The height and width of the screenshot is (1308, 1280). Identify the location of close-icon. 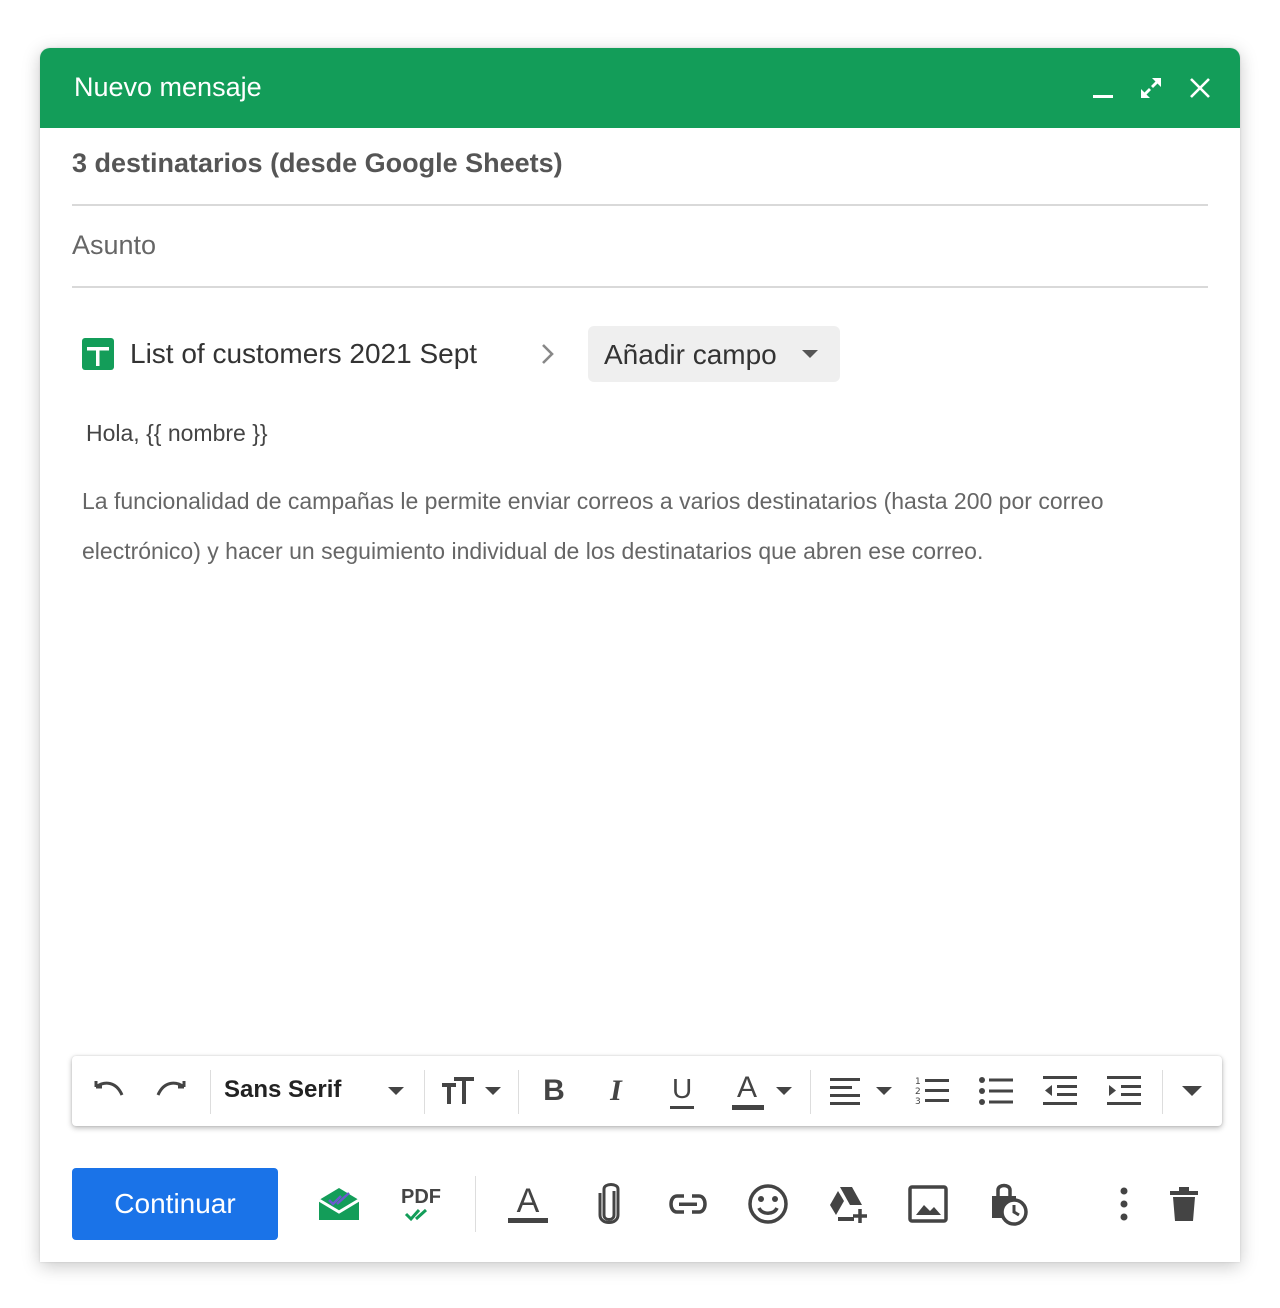
(1200, 88).